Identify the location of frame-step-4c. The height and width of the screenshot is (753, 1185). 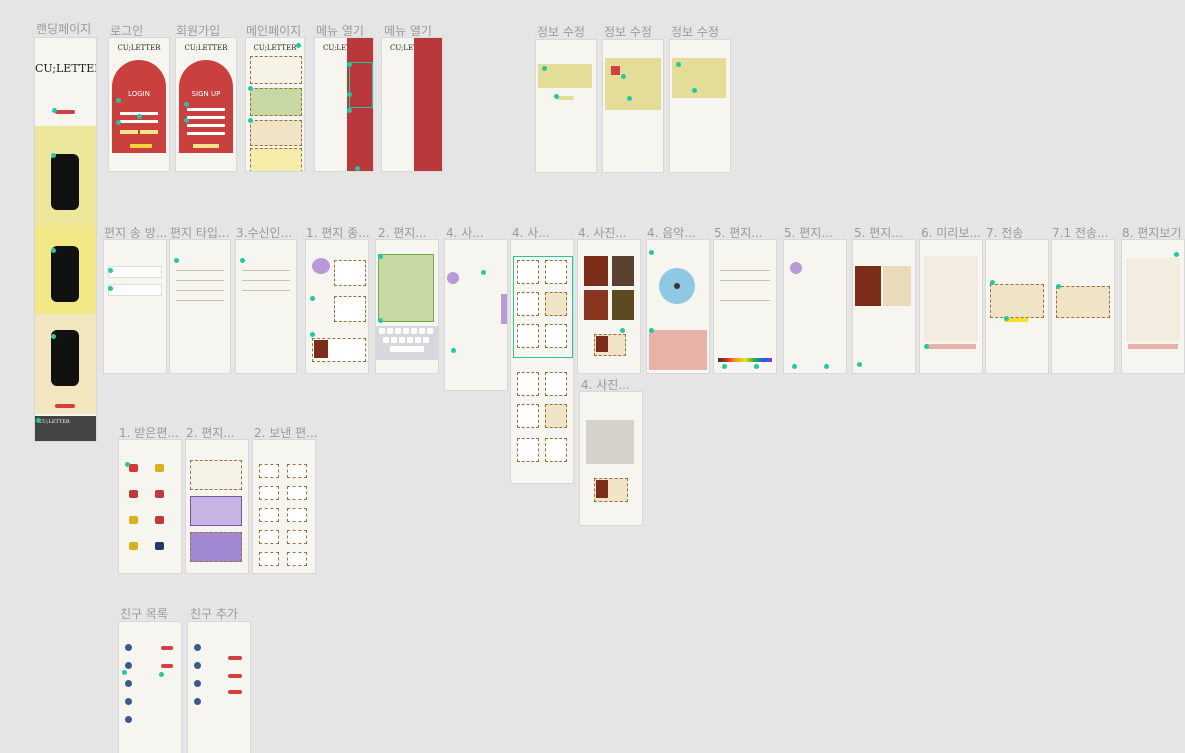
(609, 306).